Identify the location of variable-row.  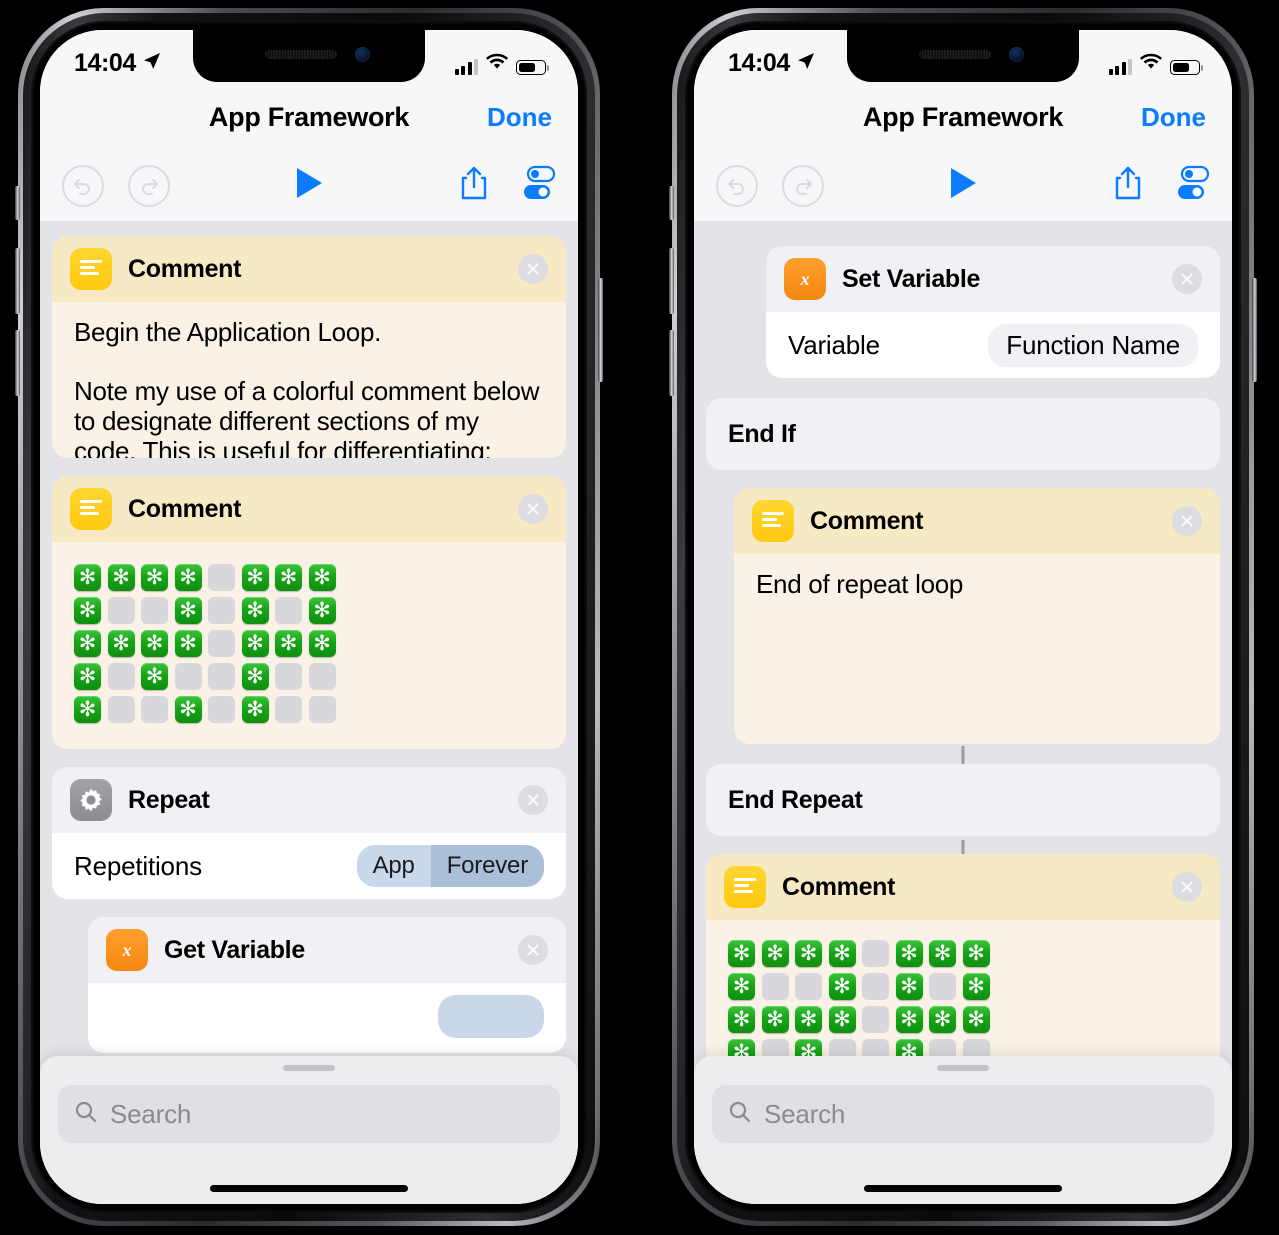
(327, 1016).